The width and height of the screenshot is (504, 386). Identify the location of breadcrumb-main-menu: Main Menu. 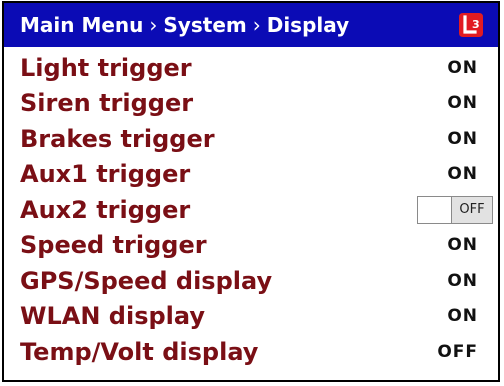
(81, 25).